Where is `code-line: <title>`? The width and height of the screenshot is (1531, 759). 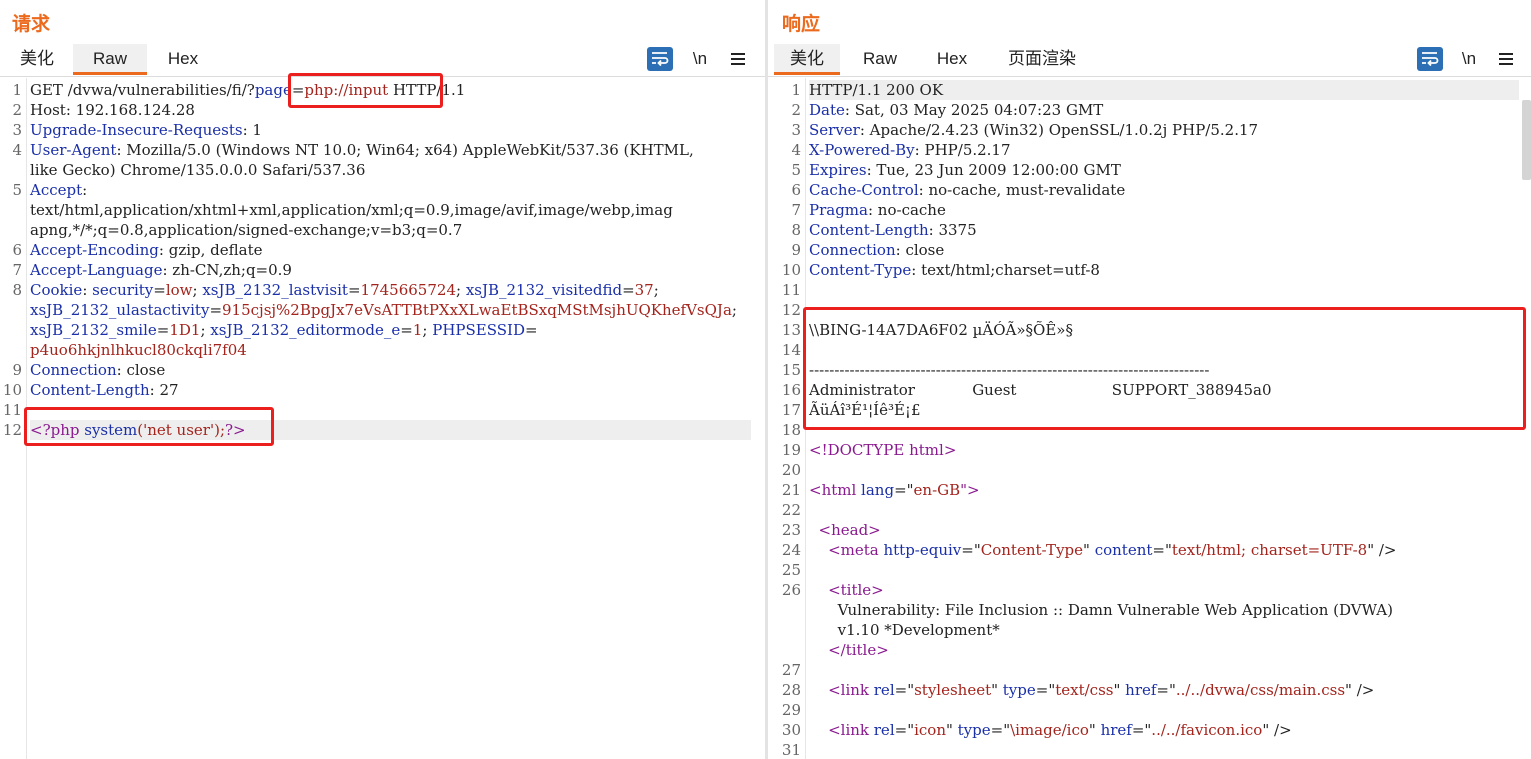
code-line: <title> is located at coordinates (1164, 590).